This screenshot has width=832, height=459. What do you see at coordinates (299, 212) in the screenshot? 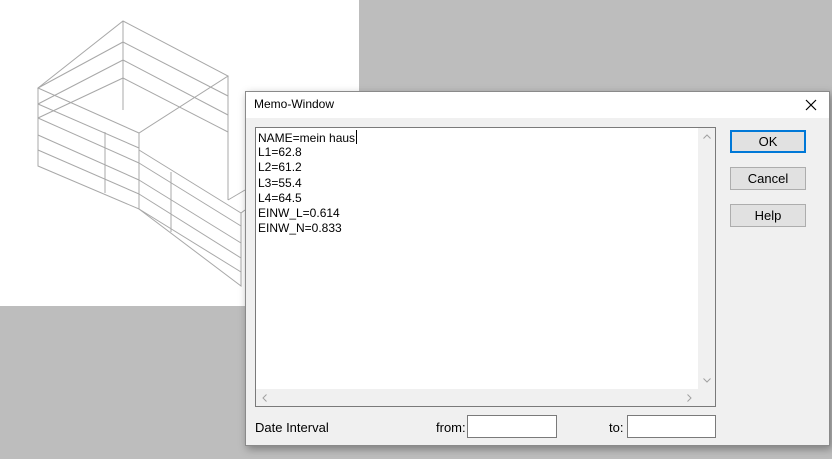
I see `memo-line: EINW_L=0.614` at bounding box center [299, 212].